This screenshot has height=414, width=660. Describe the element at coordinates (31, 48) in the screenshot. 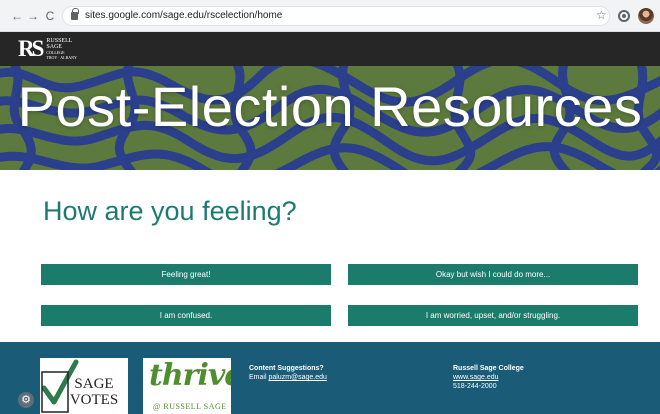

I see `logo-monogram: RS` at that location.